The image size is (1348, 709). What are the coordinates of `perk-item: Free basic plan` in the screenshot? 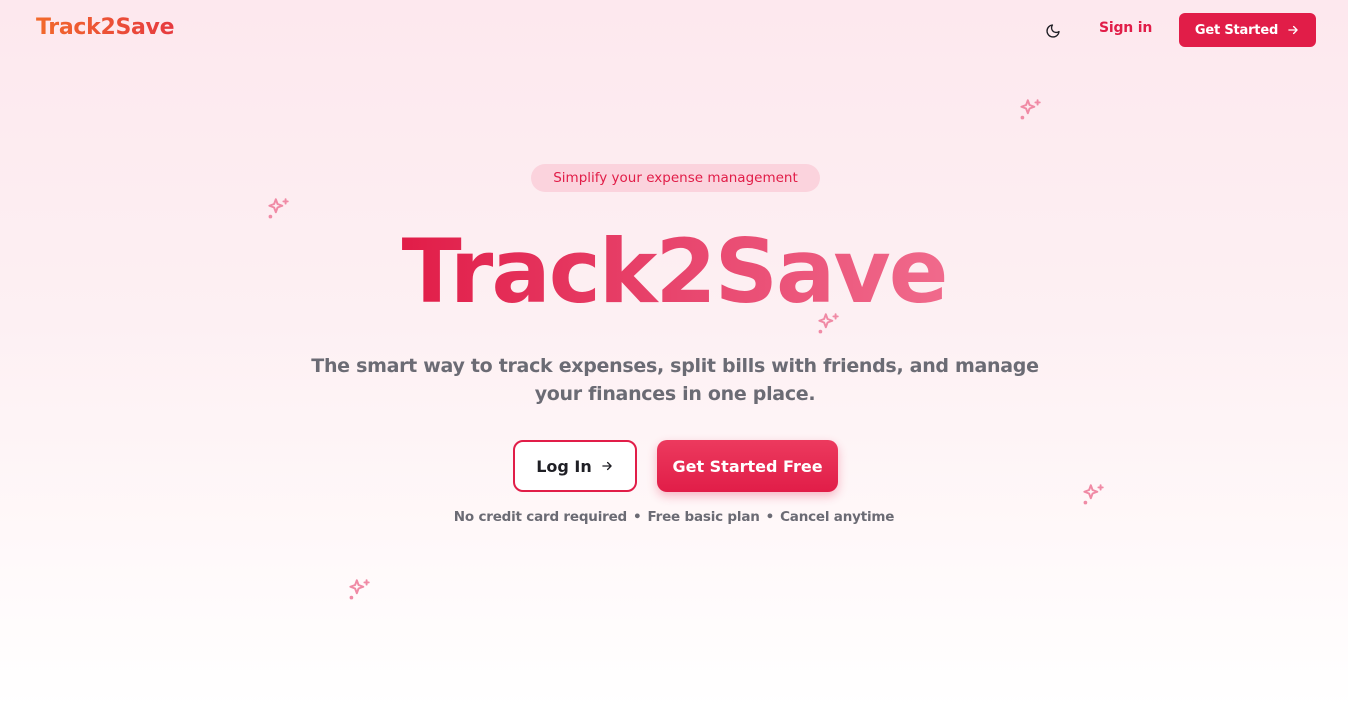 It's located at (703, 517).